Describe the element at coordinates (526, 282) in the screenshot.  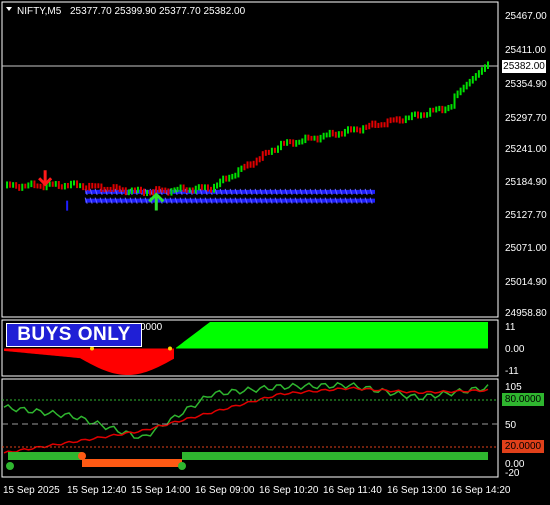
I see `price-axis-label: 25014.90` at that location.